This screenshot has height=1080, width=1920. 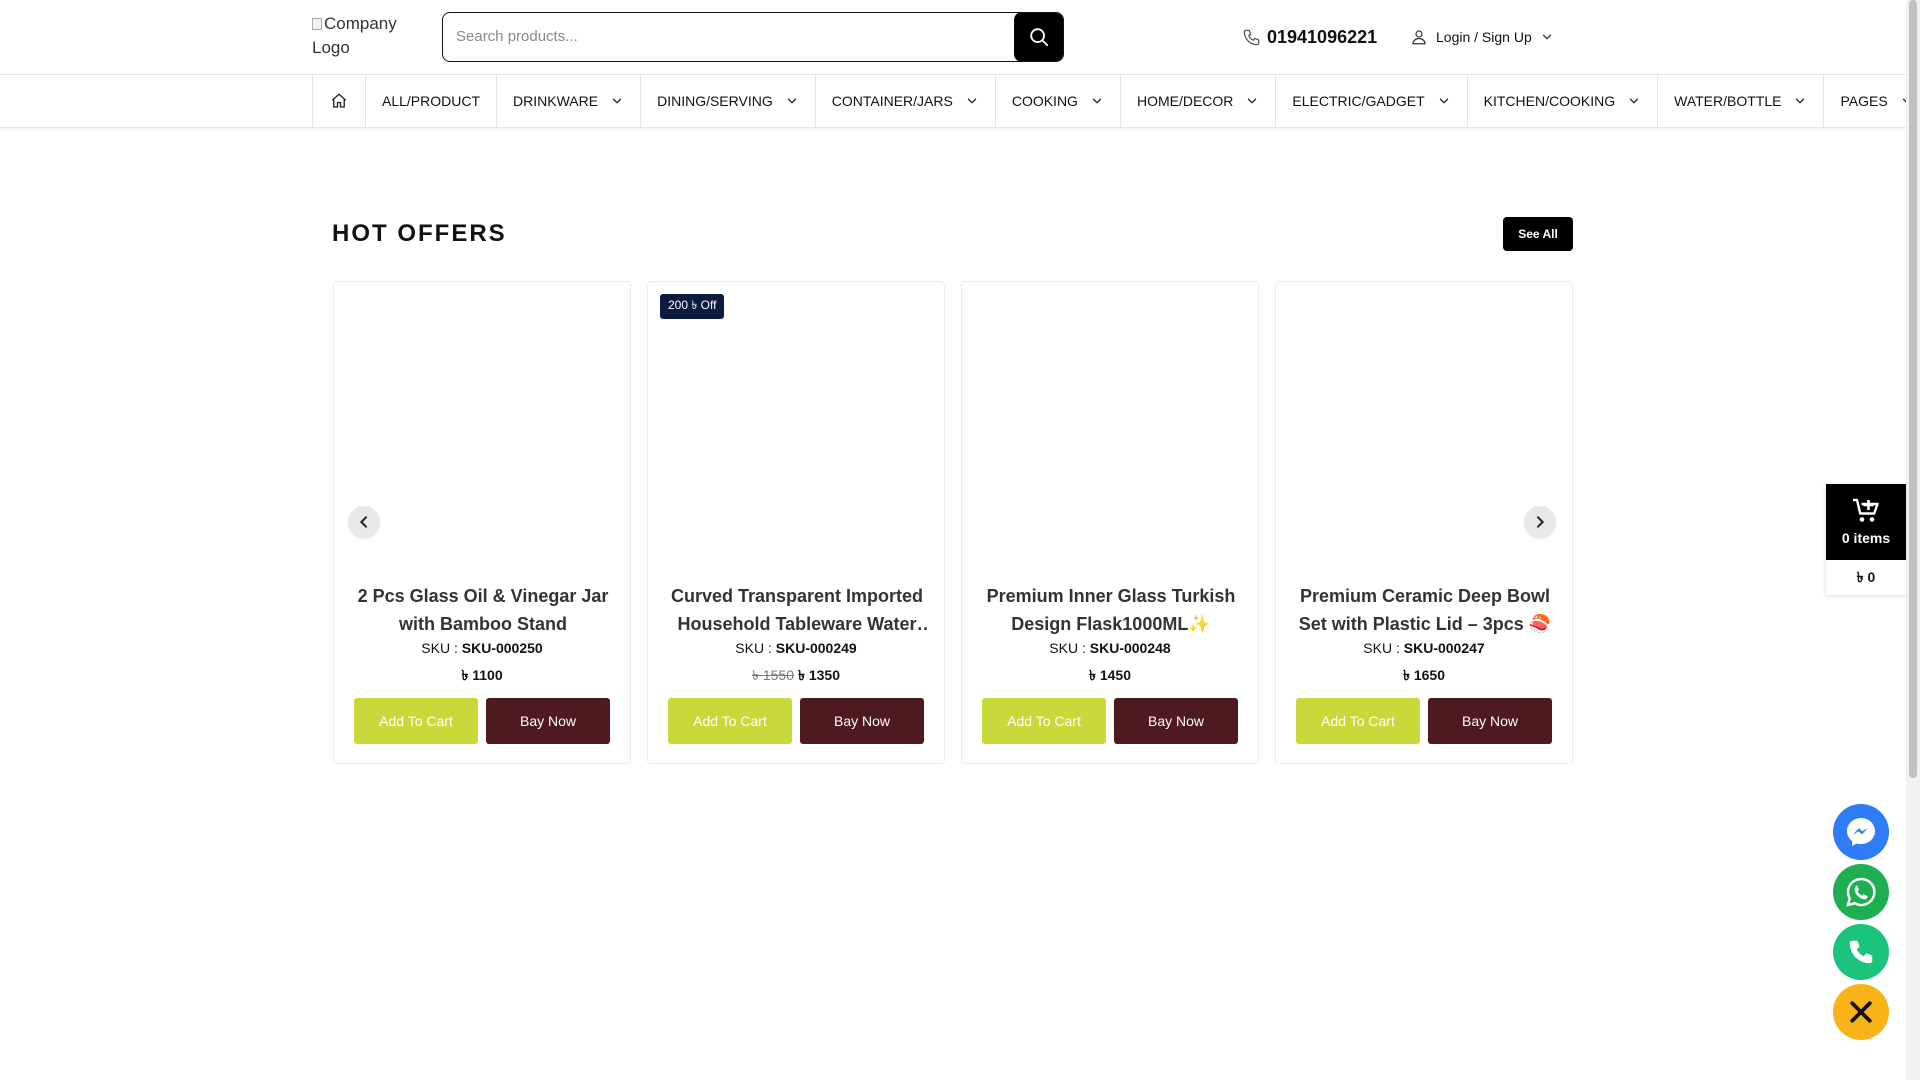 I want to click on section-title-hot-offers: HOT OFFERS, so click(x=419, y=233).